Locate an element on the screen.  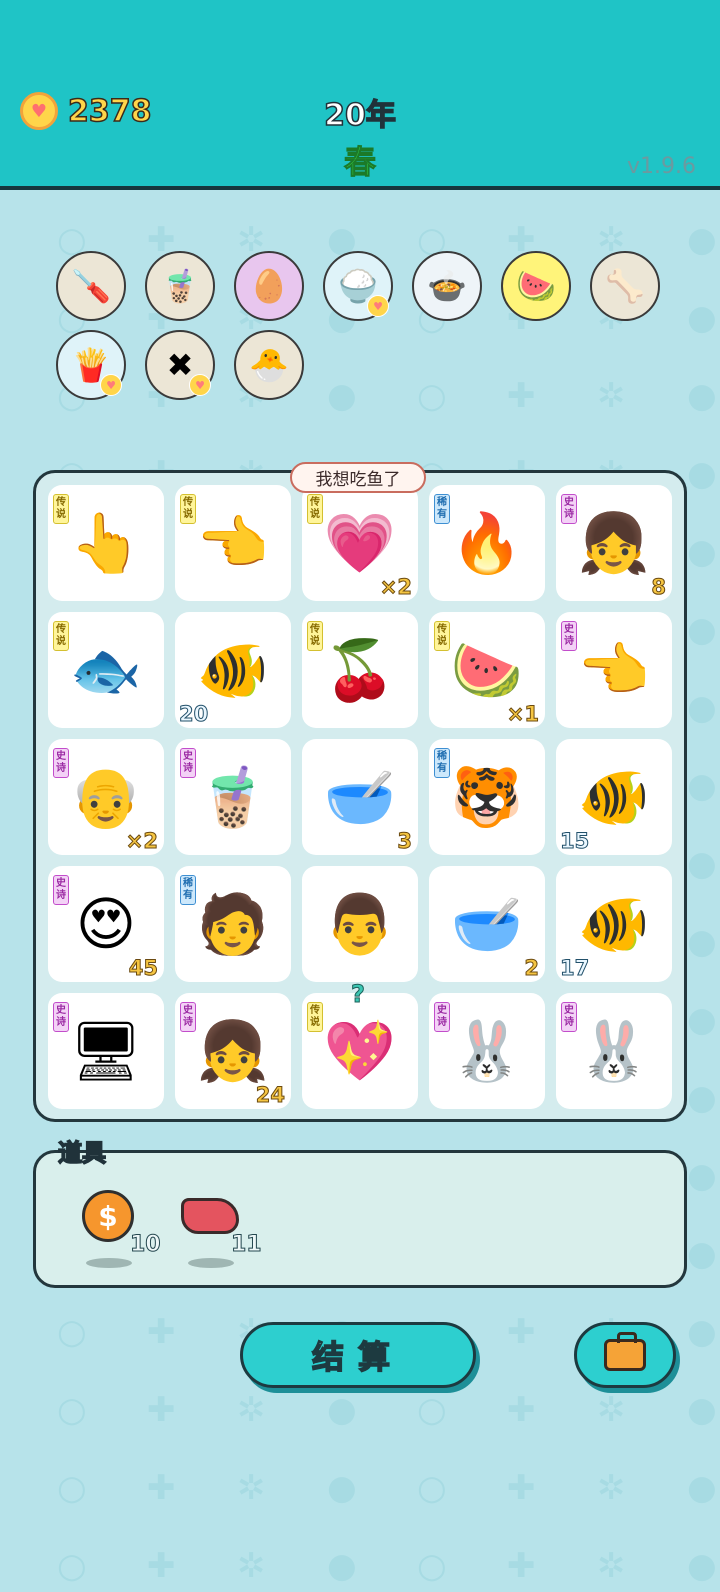
board-cell: 👈 史诗 is located at coordinates (614, 670).